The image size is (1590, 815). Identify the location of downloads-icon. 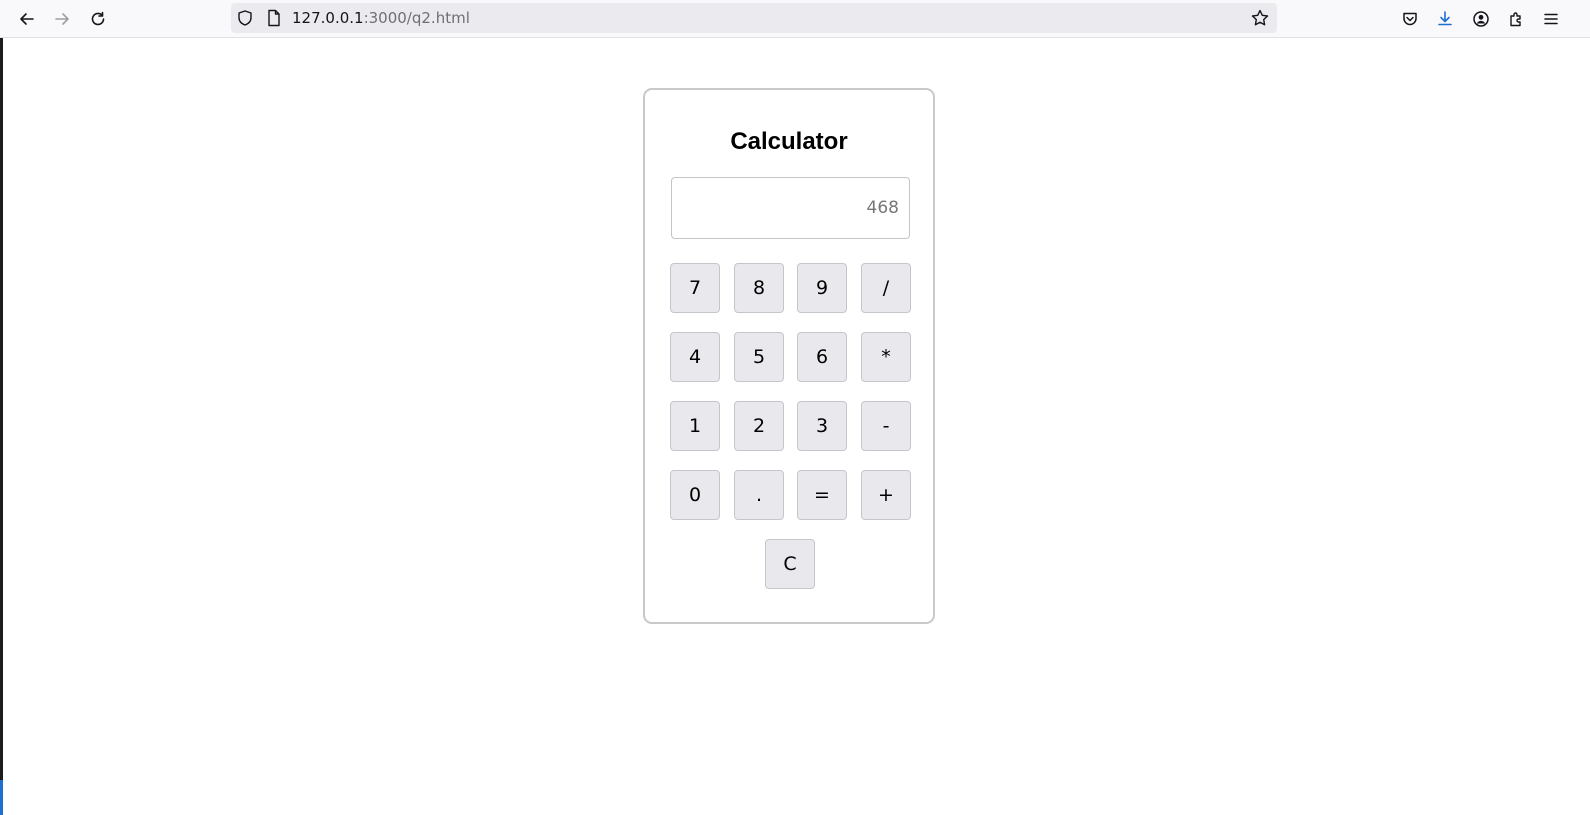
(1445, 19).